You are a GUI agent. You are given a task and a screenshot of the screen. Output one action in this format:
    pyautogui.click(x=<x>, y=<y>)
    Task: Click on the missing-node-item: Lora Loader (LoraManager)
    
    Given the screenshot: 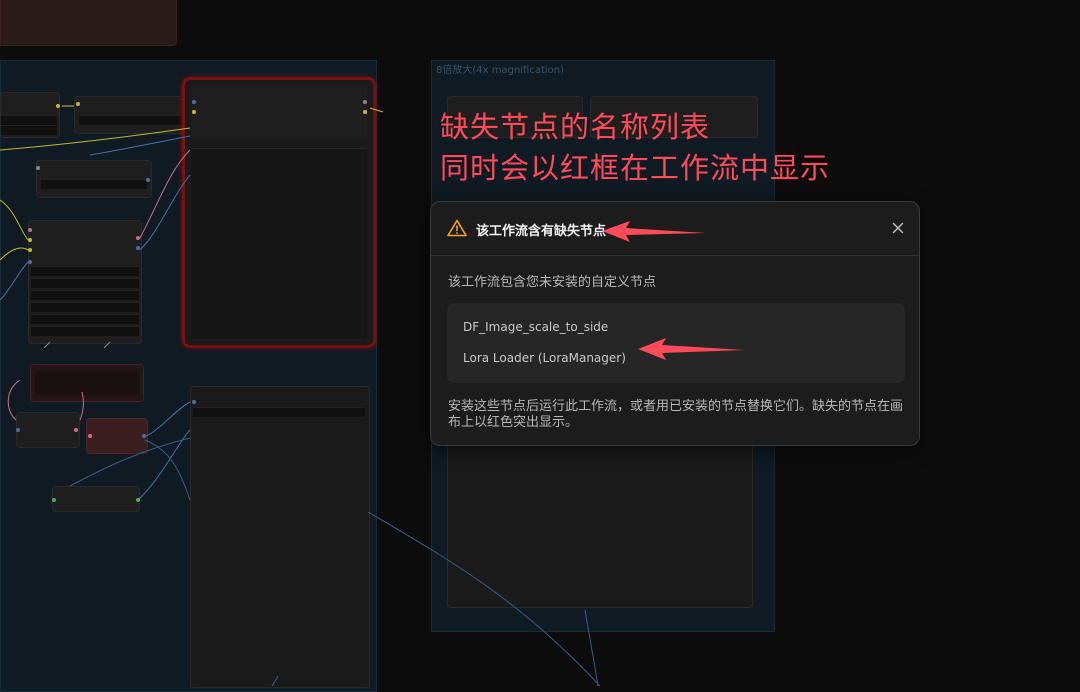 What is the action you would take?
    pyautogui.click(x=544, y=358)
    